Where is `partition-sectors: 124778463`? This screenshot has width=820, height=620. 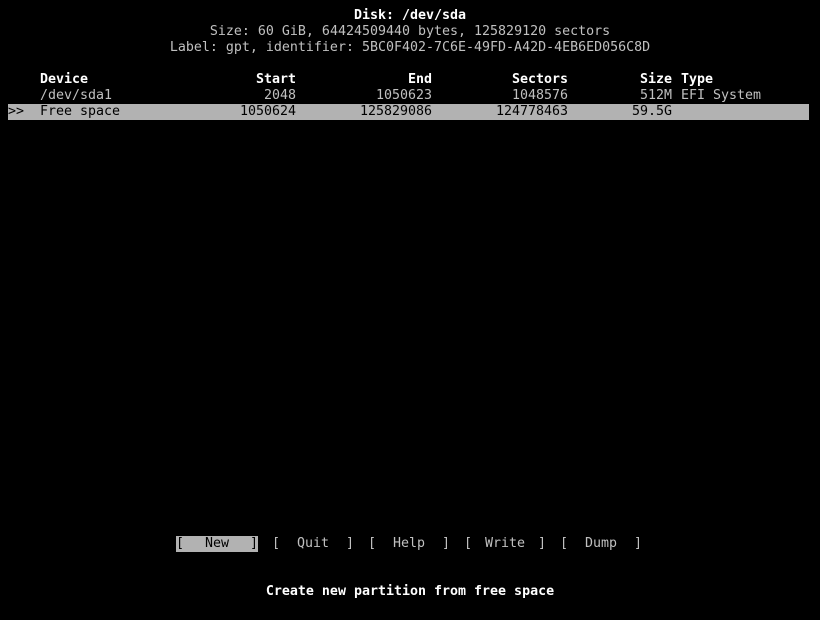 partition-sectors: 124778463 is located at coordinates (531, 111).